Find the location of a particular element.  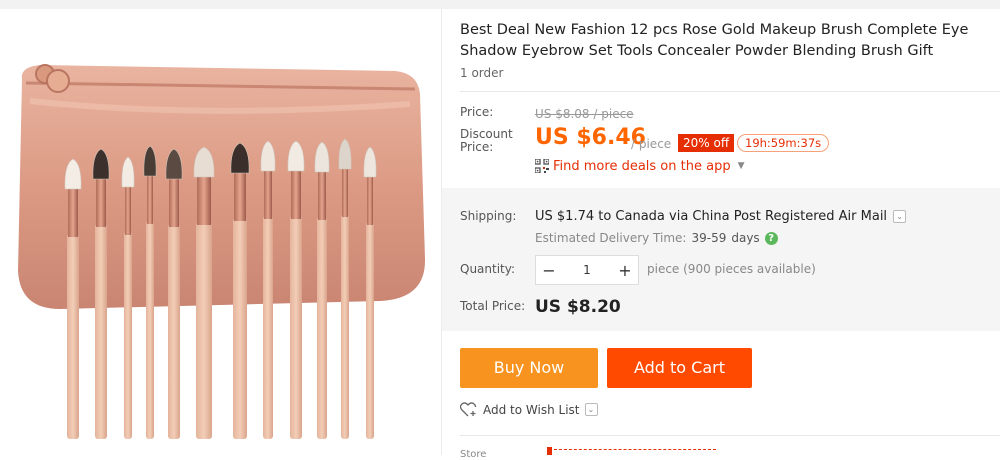

total-price-label: Total Price: is located at coordinates (493, 306).